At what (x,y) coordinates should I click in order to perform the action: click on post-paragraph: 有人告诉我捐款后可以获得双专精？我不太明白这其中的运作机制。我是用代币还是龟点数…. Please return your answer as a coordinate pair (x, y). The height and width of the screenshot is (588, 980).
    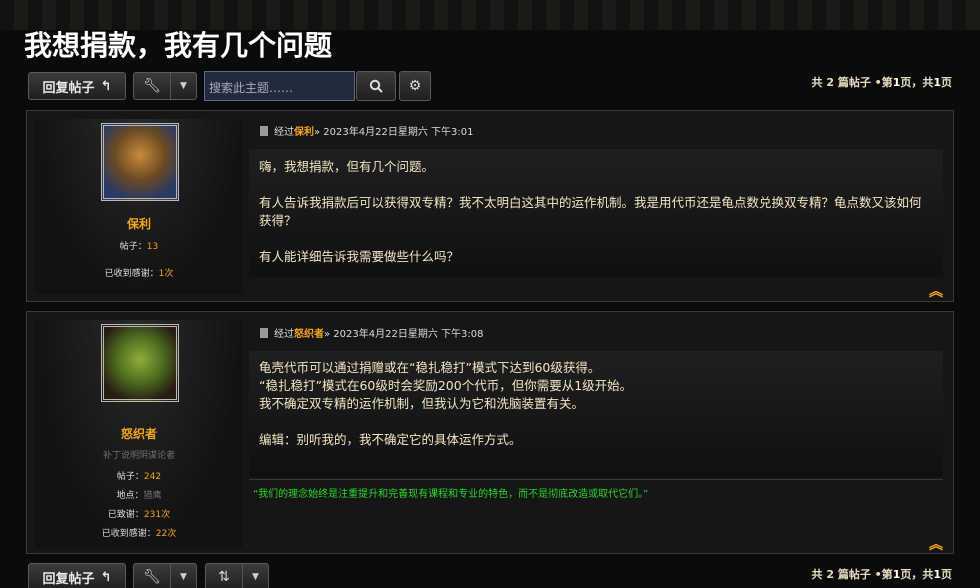
    Looking at the image, I should click on (590, 211).